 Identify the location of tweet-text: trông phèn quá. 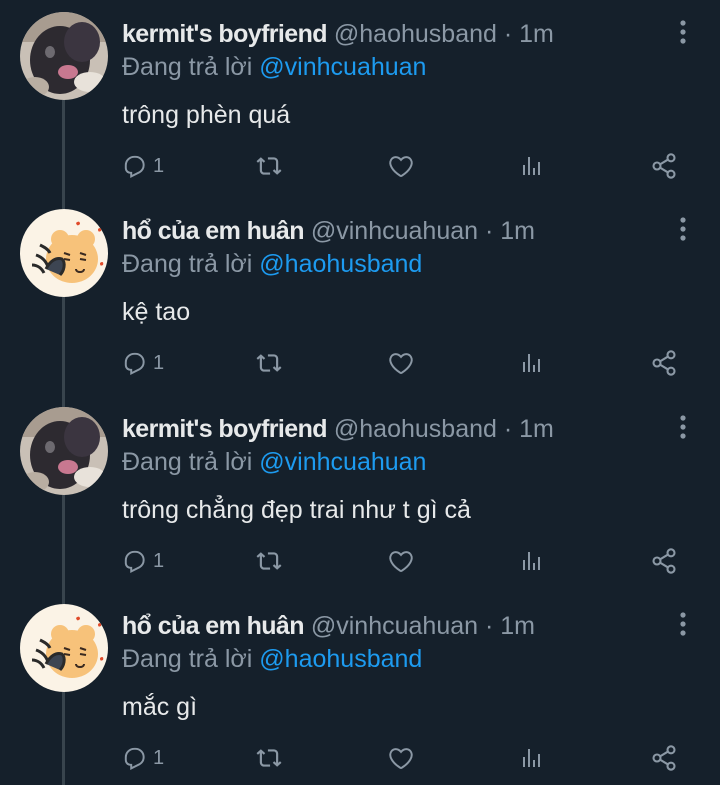
(206, 115).